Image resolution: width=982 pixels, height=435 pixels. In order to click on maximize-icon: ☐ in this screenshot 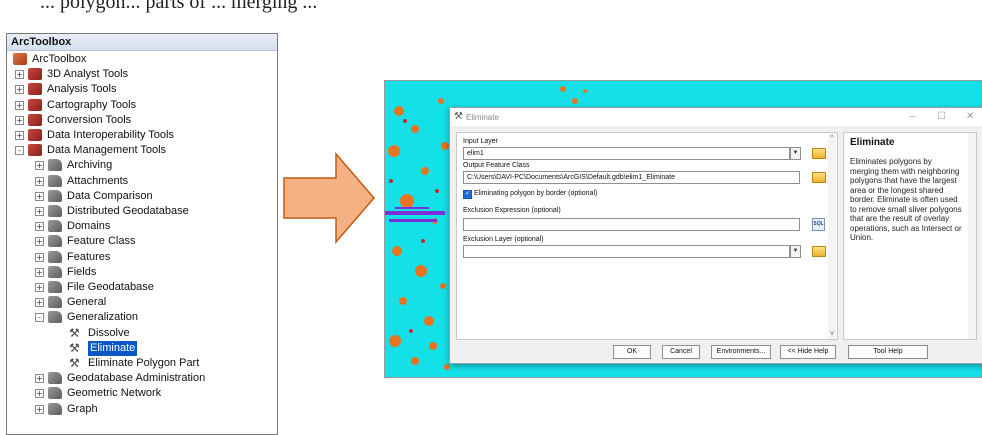, I will do `click(941, 116)`.